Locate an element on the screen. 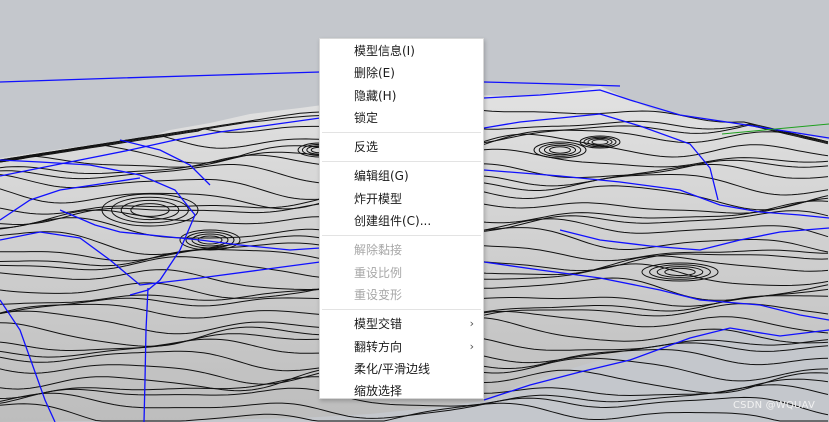 The width and height of the screenshot is (829, 422). menu-item: 解除黏接 is located at coordinates (401, 250).